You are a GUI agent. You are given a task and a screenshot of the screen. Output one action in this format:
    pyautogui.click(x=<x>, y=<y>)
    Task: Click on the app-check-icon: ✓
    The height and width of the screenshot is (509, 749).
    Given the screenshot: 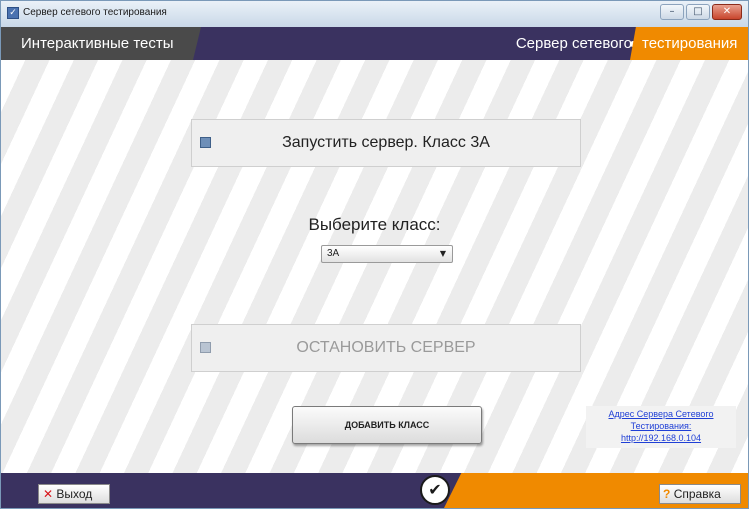 What is the action you would take?
    pyautogui.click(x=13, y=13)
    